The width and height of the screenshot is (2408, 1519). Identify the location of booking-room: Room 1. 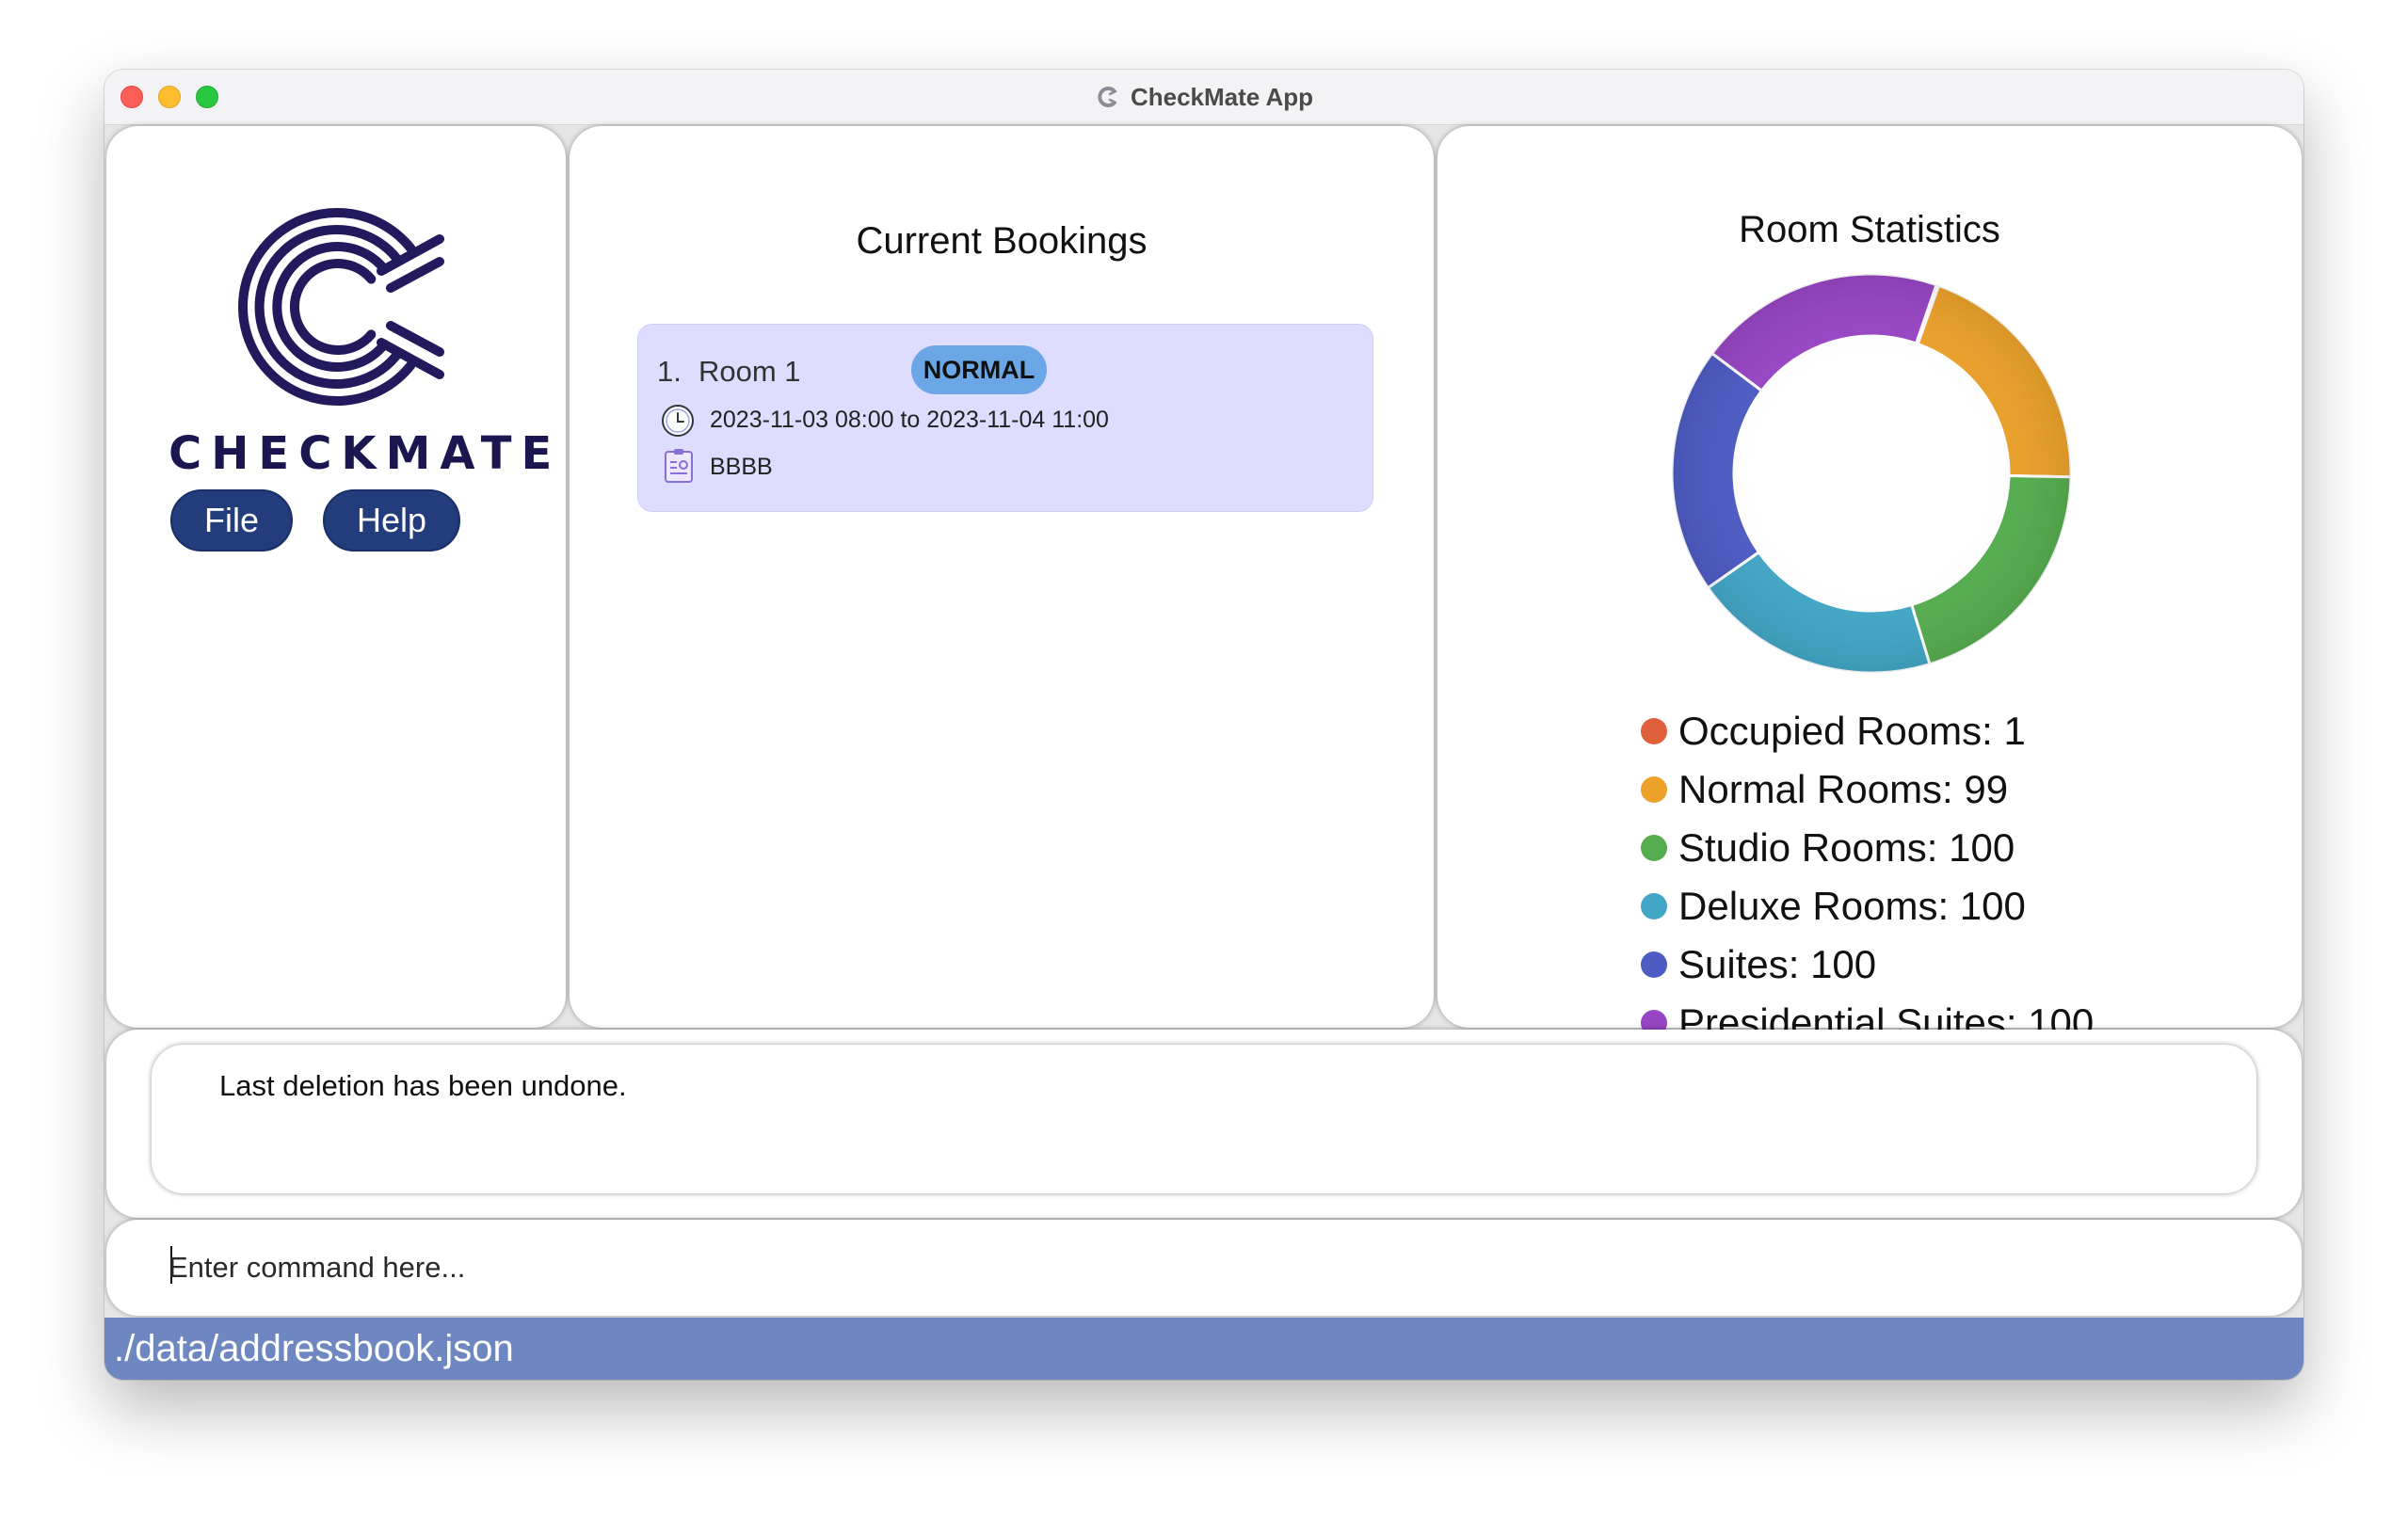
(749, 372).